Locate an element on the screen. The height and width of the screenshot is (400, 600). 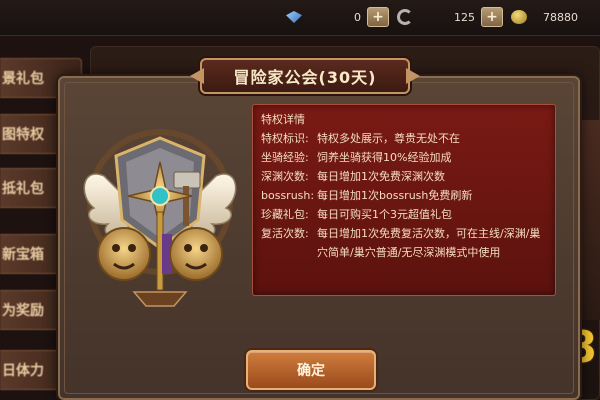
tokens-resource: 125 + 78880 is located at coordinates (516, 17).